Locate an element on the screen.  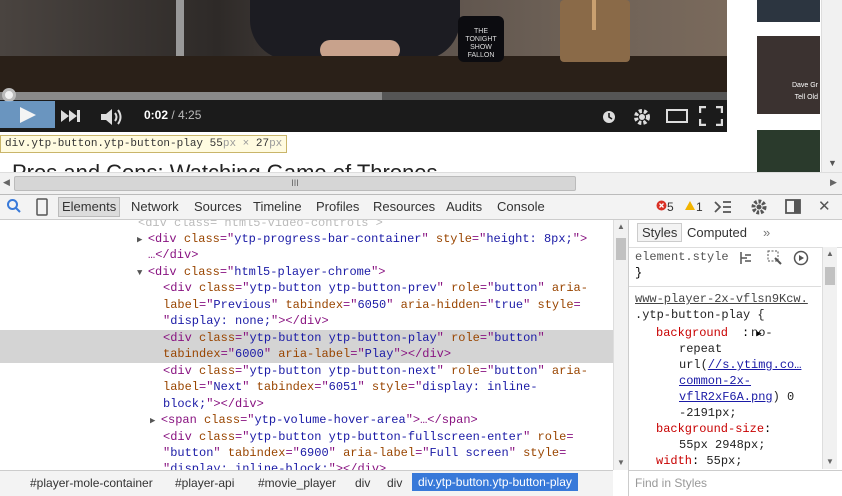
tooltip-unit-width: px is located at coordinates (229, 144).